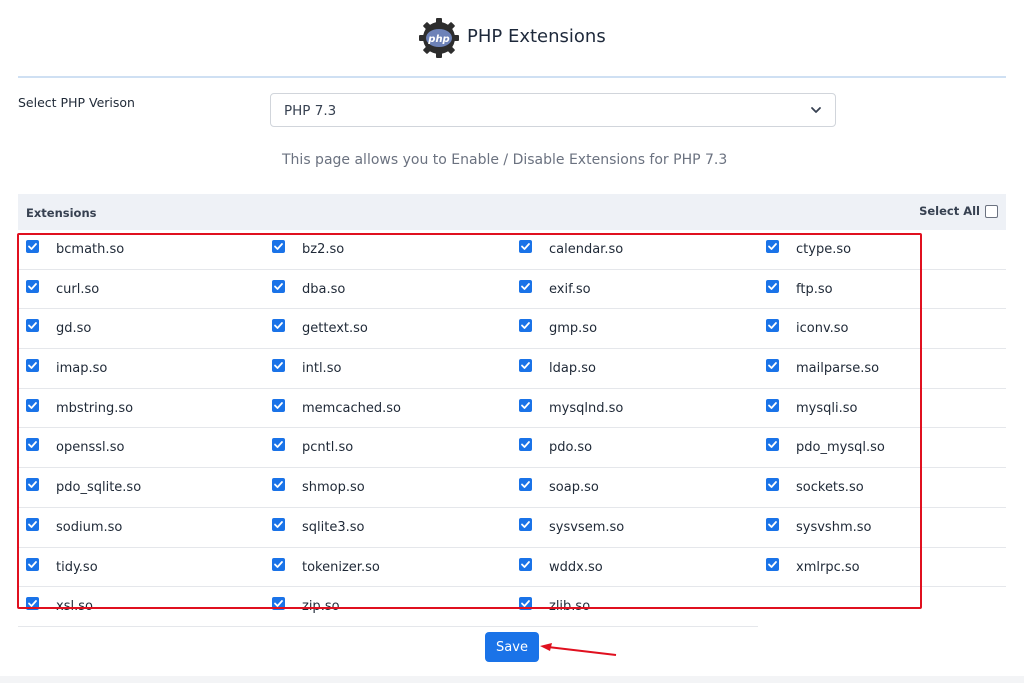 Image resolution: width=1024 pixels, height=683 pixels. What do you see at coordinates (323, 249) in the screenshot?
I see `extension-name: bz2.so` at bounding box center [323, 249].